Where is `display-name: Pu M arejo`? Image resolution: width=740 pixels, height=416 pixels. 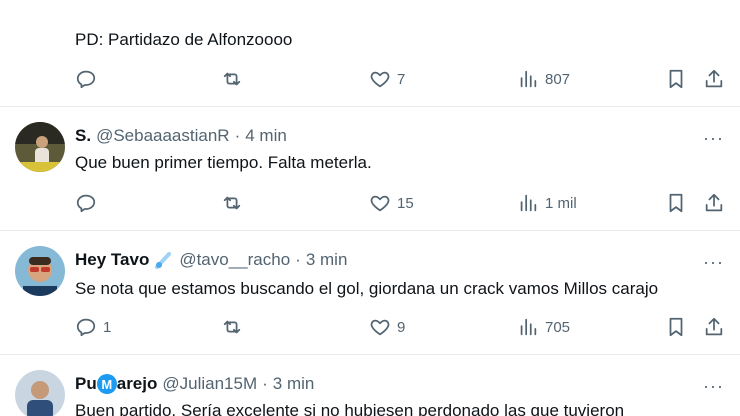
display-name: Pu M arejo is located at coordinates (116, 384).